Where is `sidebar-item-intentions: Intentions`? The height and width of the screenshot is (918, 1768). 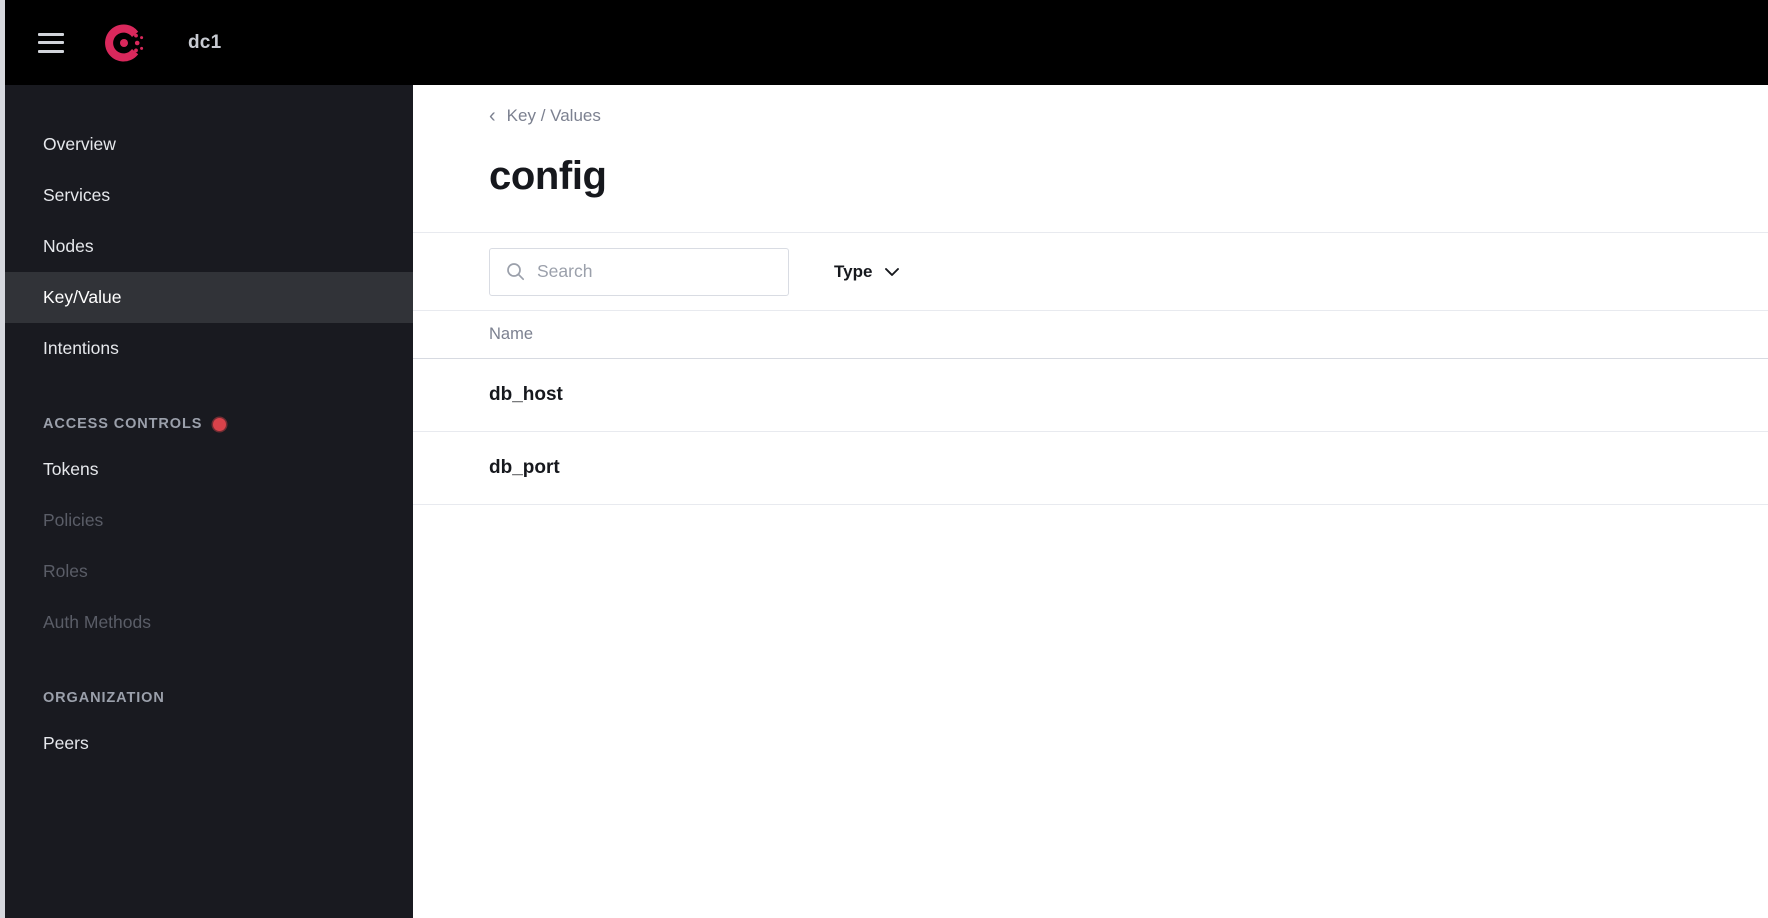 sidebar-item-intentions: Intentions is located at coordinates (209, 348).